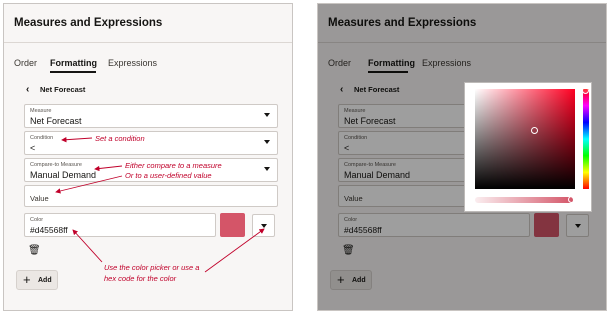  I want to click on color-picker-popup, so click(528, 147).